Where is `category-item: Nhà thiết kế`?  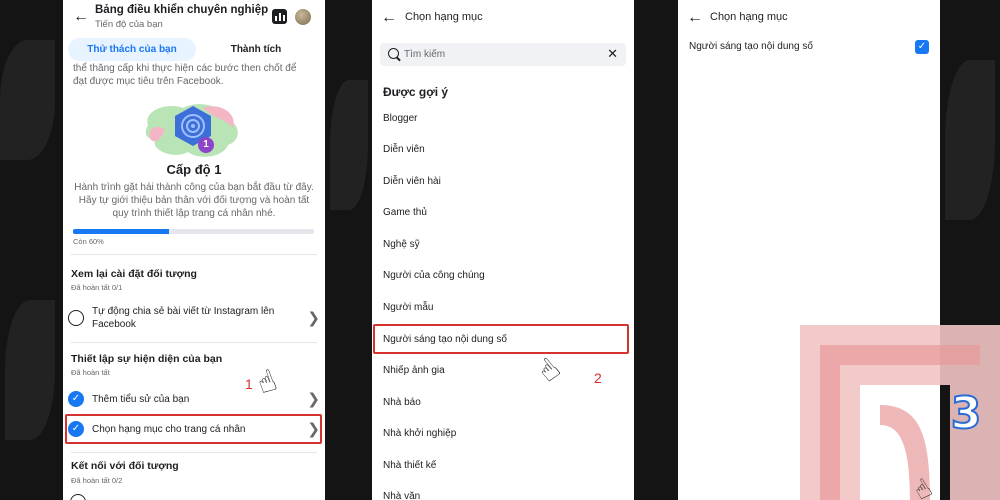 category-item: Nhà thiết kế is located at coordinates (409, 465).